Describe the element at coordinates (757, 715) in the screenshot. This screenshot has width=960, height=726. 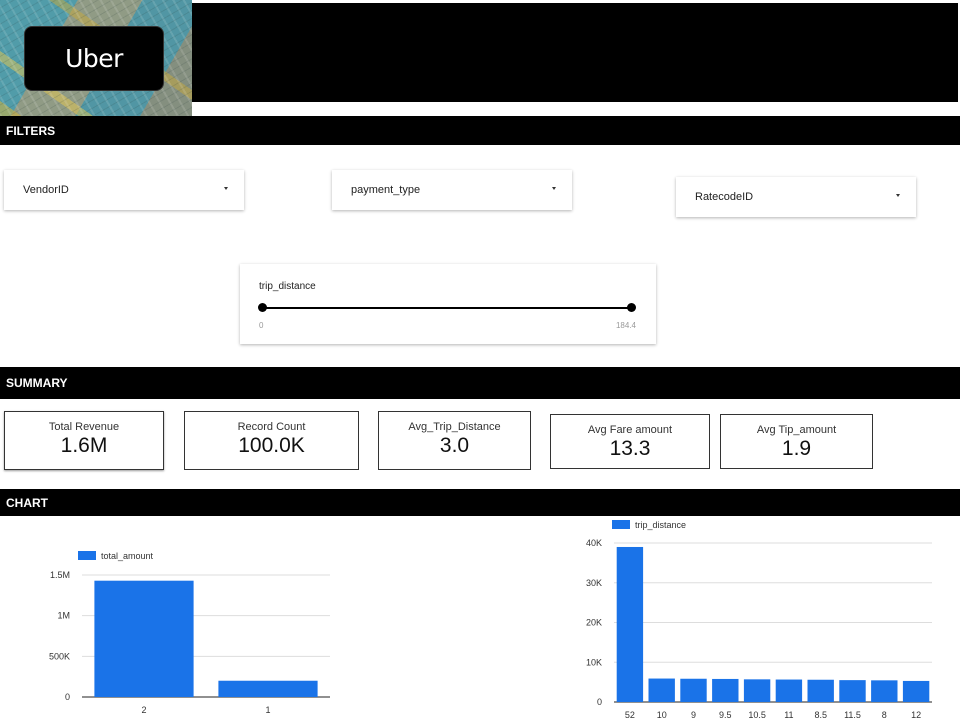
I see `x-tick-label: 10.5` at that location.